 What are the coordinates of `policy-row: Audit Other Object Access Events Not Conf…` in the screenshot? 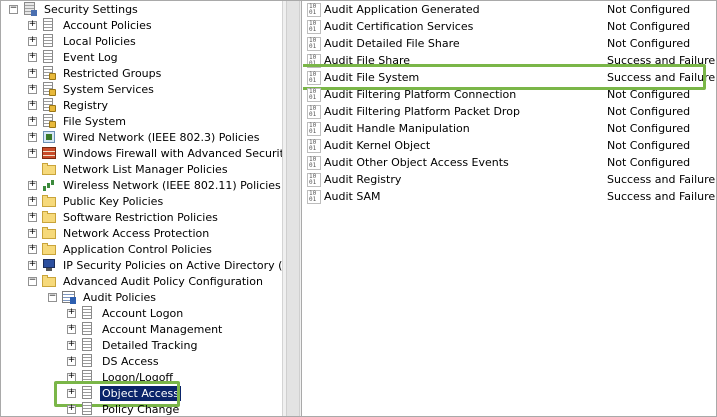 It's located at (509, 162).